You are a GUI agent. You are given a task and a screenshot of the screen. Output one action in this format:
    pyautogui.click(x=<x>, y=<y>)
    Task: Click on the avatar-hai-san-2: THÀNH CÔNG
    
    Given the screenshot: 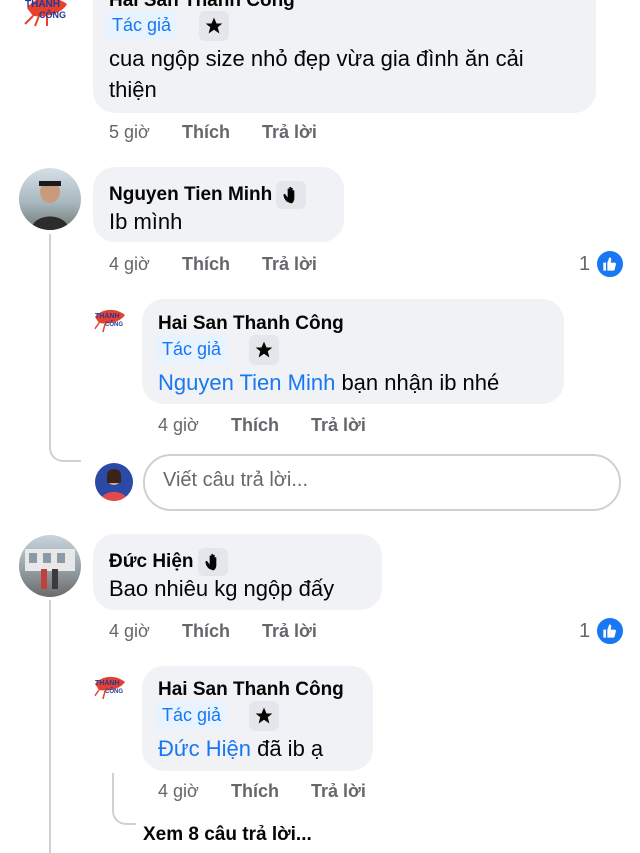 What is the action you would take?
    pyautogui.click(x=111, y=317)
    